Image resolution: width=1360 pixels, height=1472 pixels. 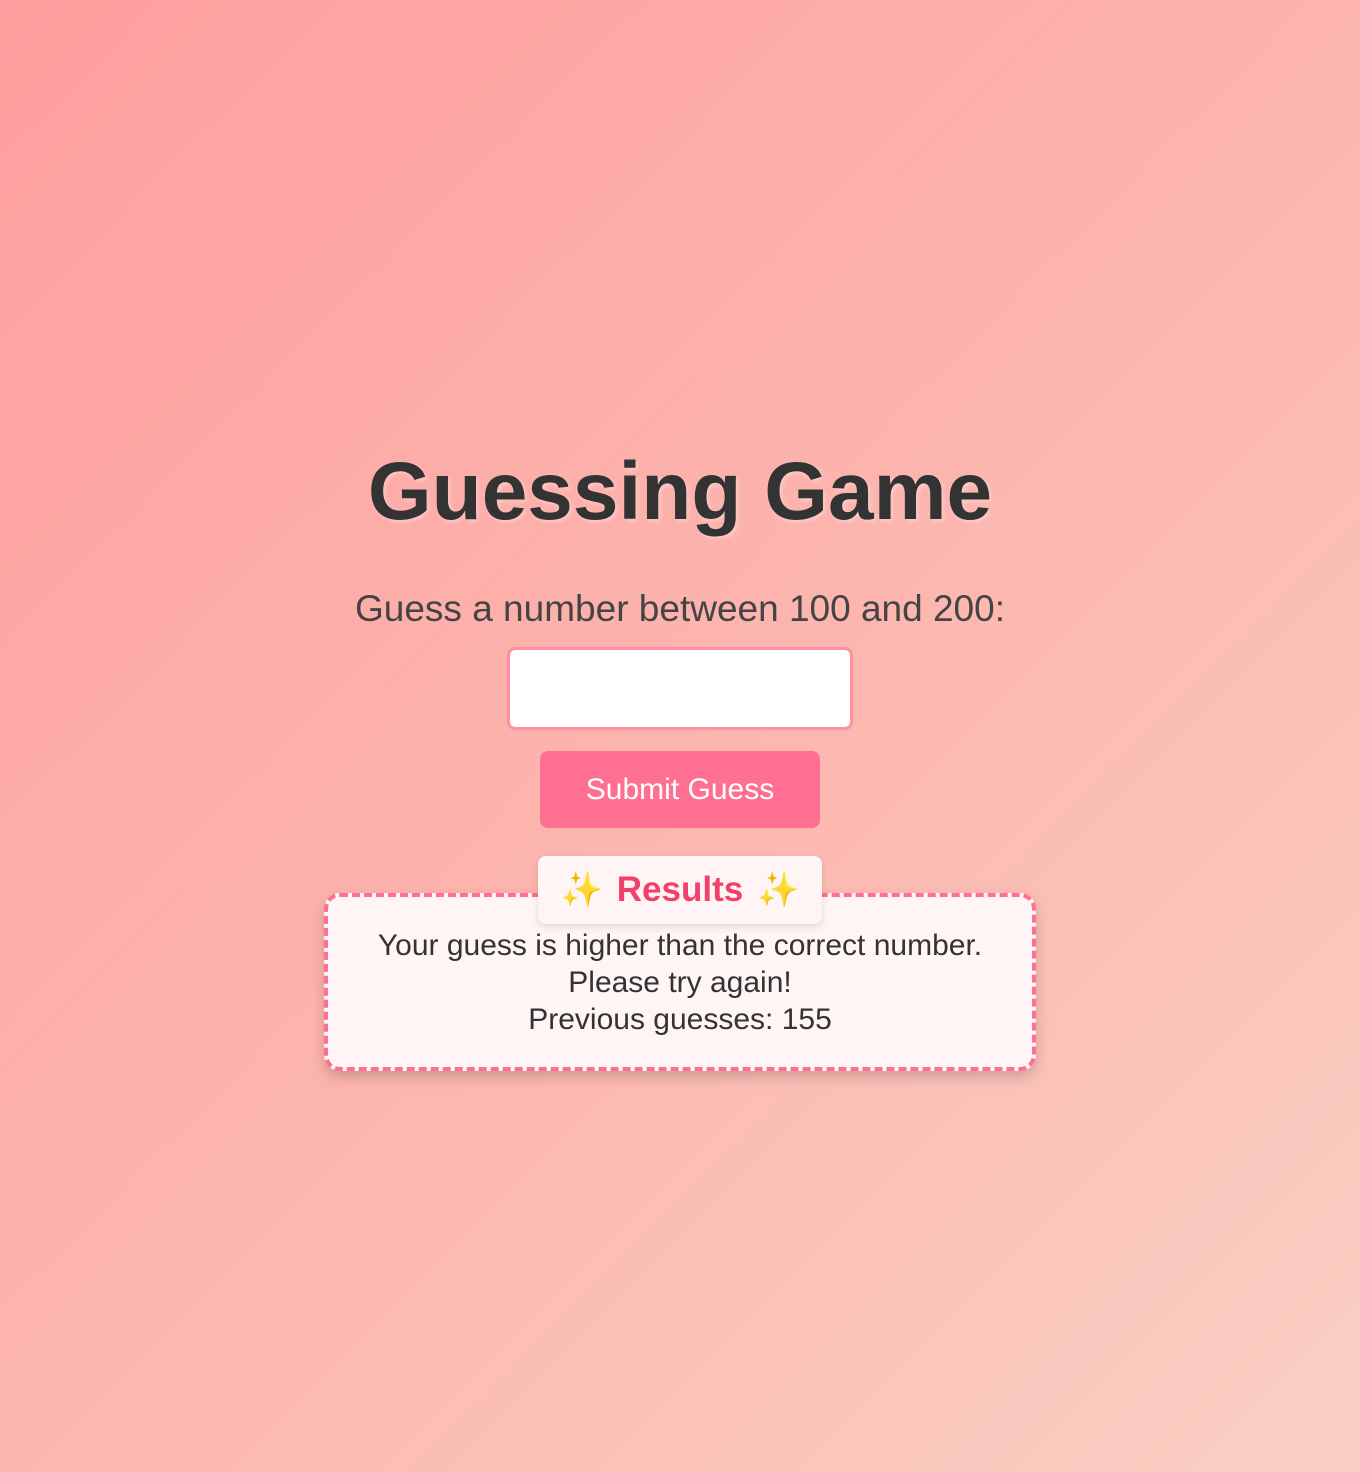 I want to click on results-line-previous-guesses: Previous guesses: 155, so click(x=680, y=1019).